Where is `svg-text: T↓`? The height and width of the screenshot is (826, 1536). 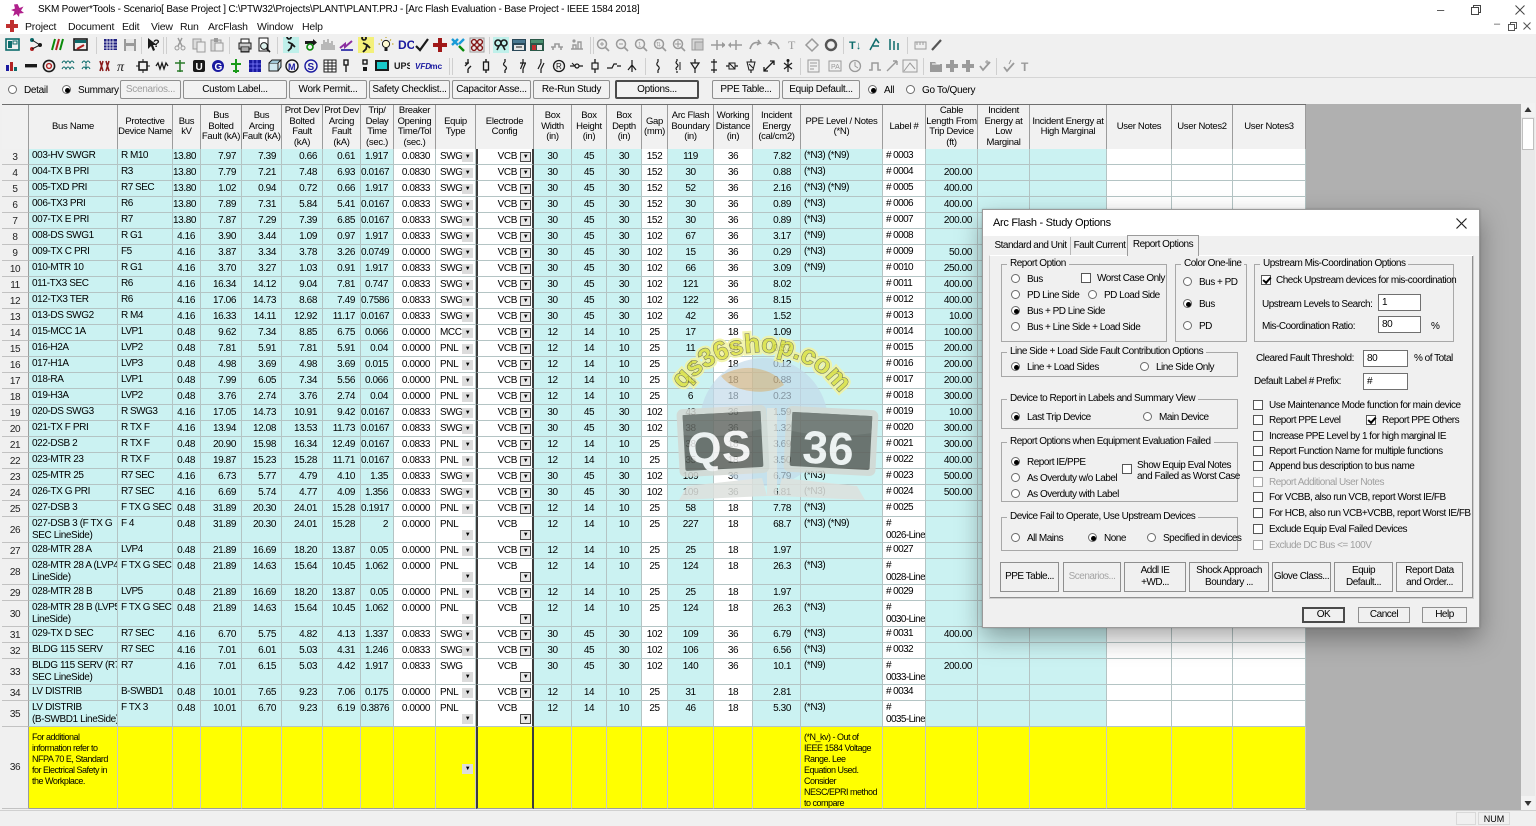
svg-text: T↓ is located at coordinates (855, 46).